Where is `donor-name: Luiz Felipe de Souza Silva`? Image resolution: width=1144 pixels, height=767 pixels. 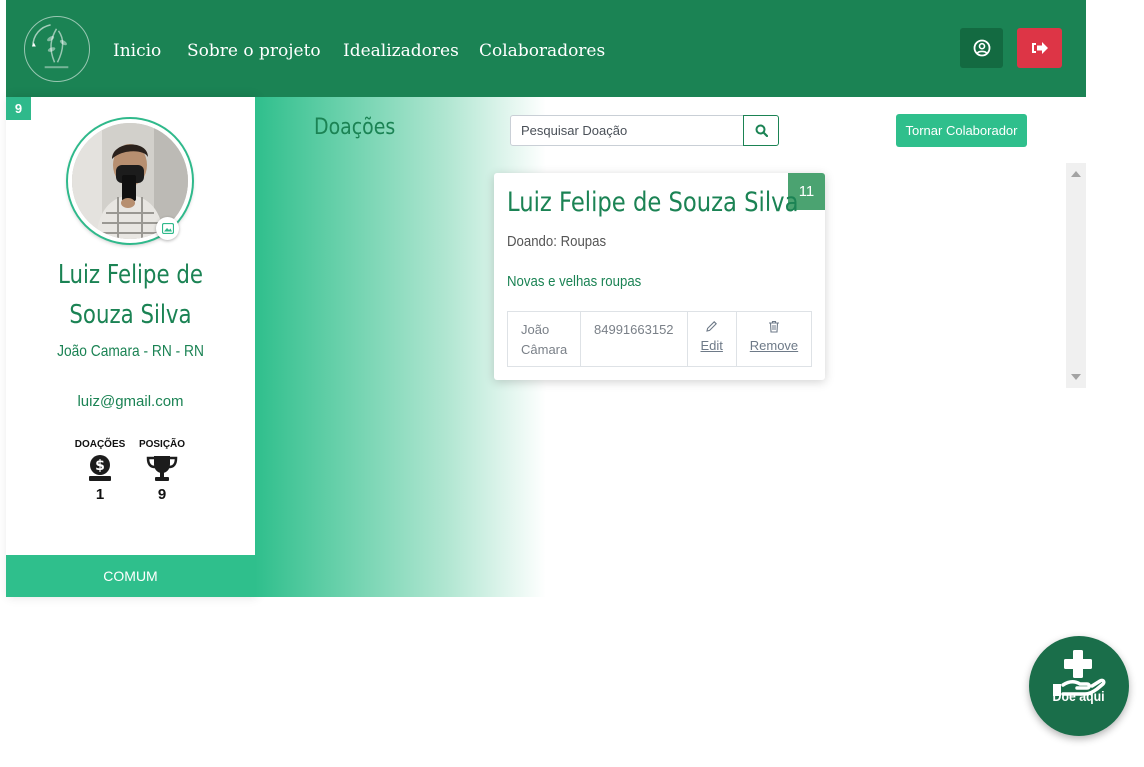
donor-name: Luiz Felipe de Souza Silva is located at coordinates (653, 202).